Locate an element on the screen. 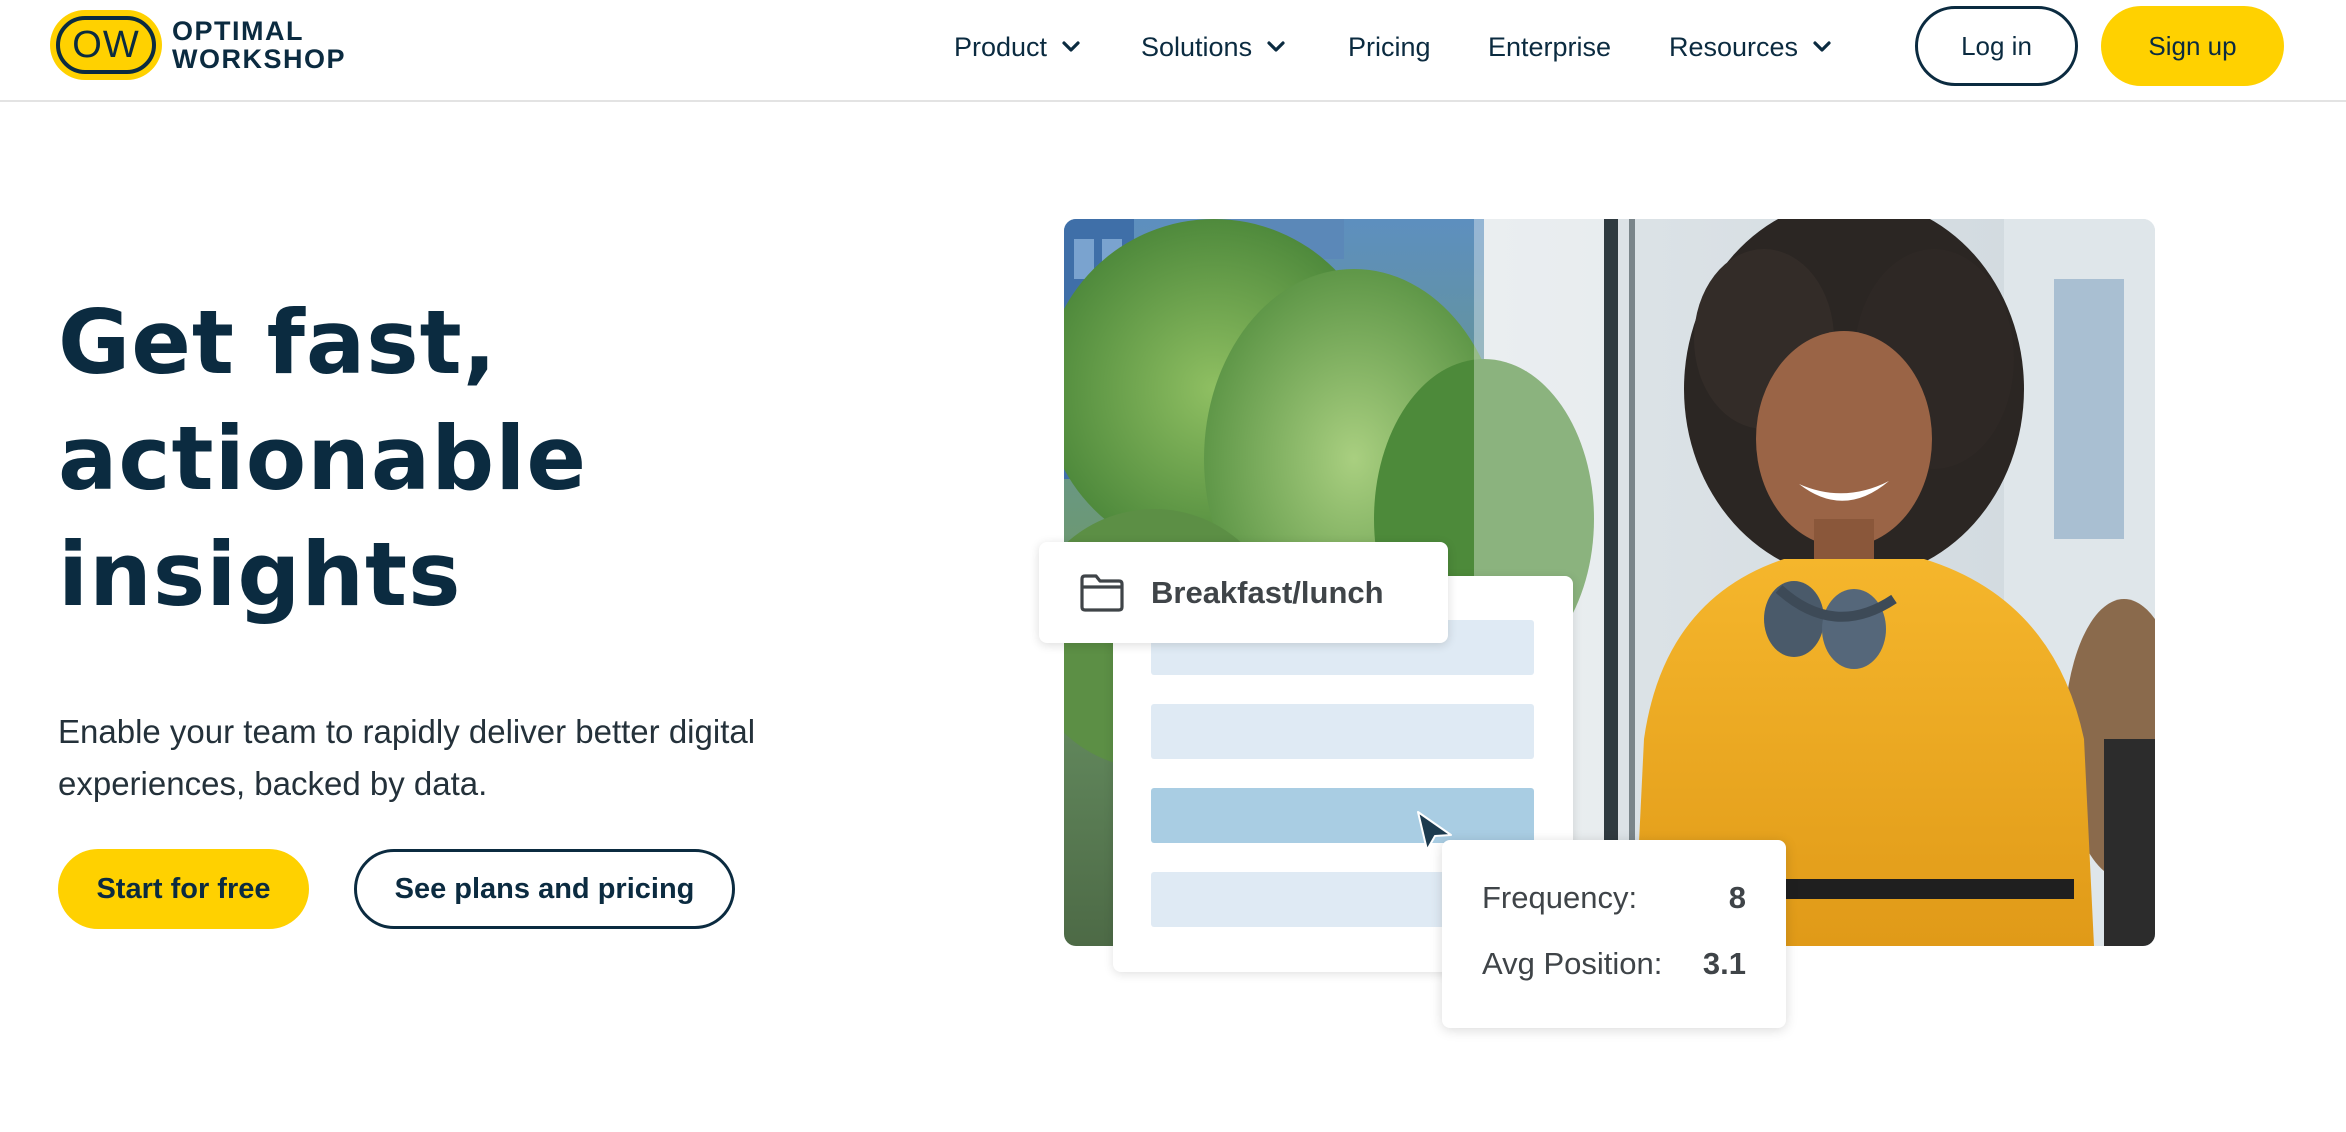  signup-button: Sign up is located at coordinates (2192, 46).